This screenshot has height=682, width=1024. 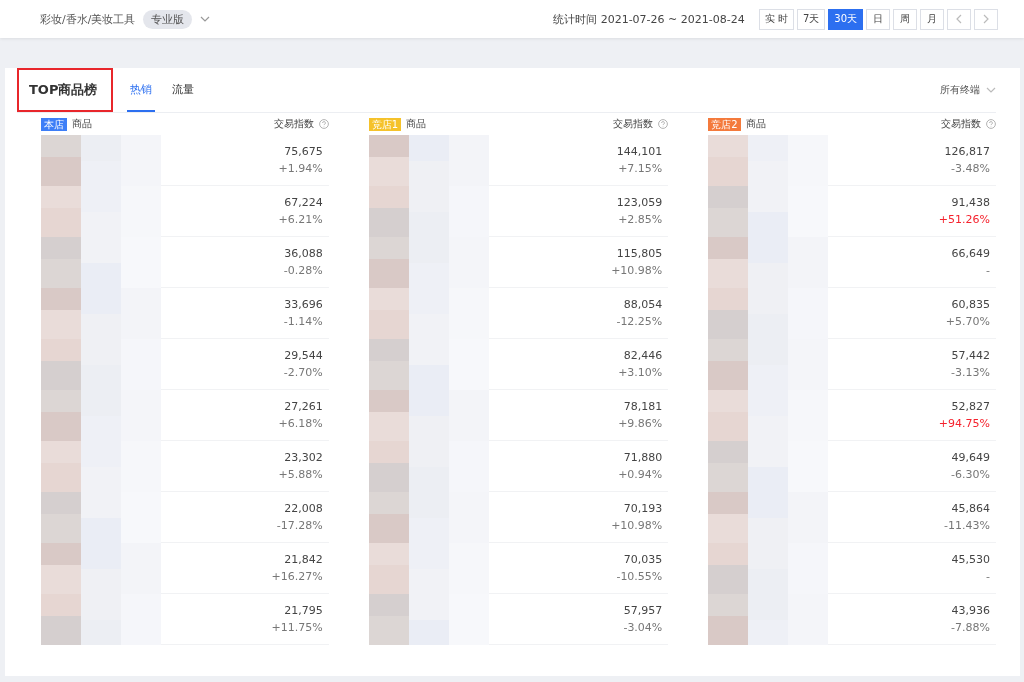 What do you see at coordinates (640, 168) in the screenshot?
I see `change-percent: +7.15%` at bounding box center [640, 168].